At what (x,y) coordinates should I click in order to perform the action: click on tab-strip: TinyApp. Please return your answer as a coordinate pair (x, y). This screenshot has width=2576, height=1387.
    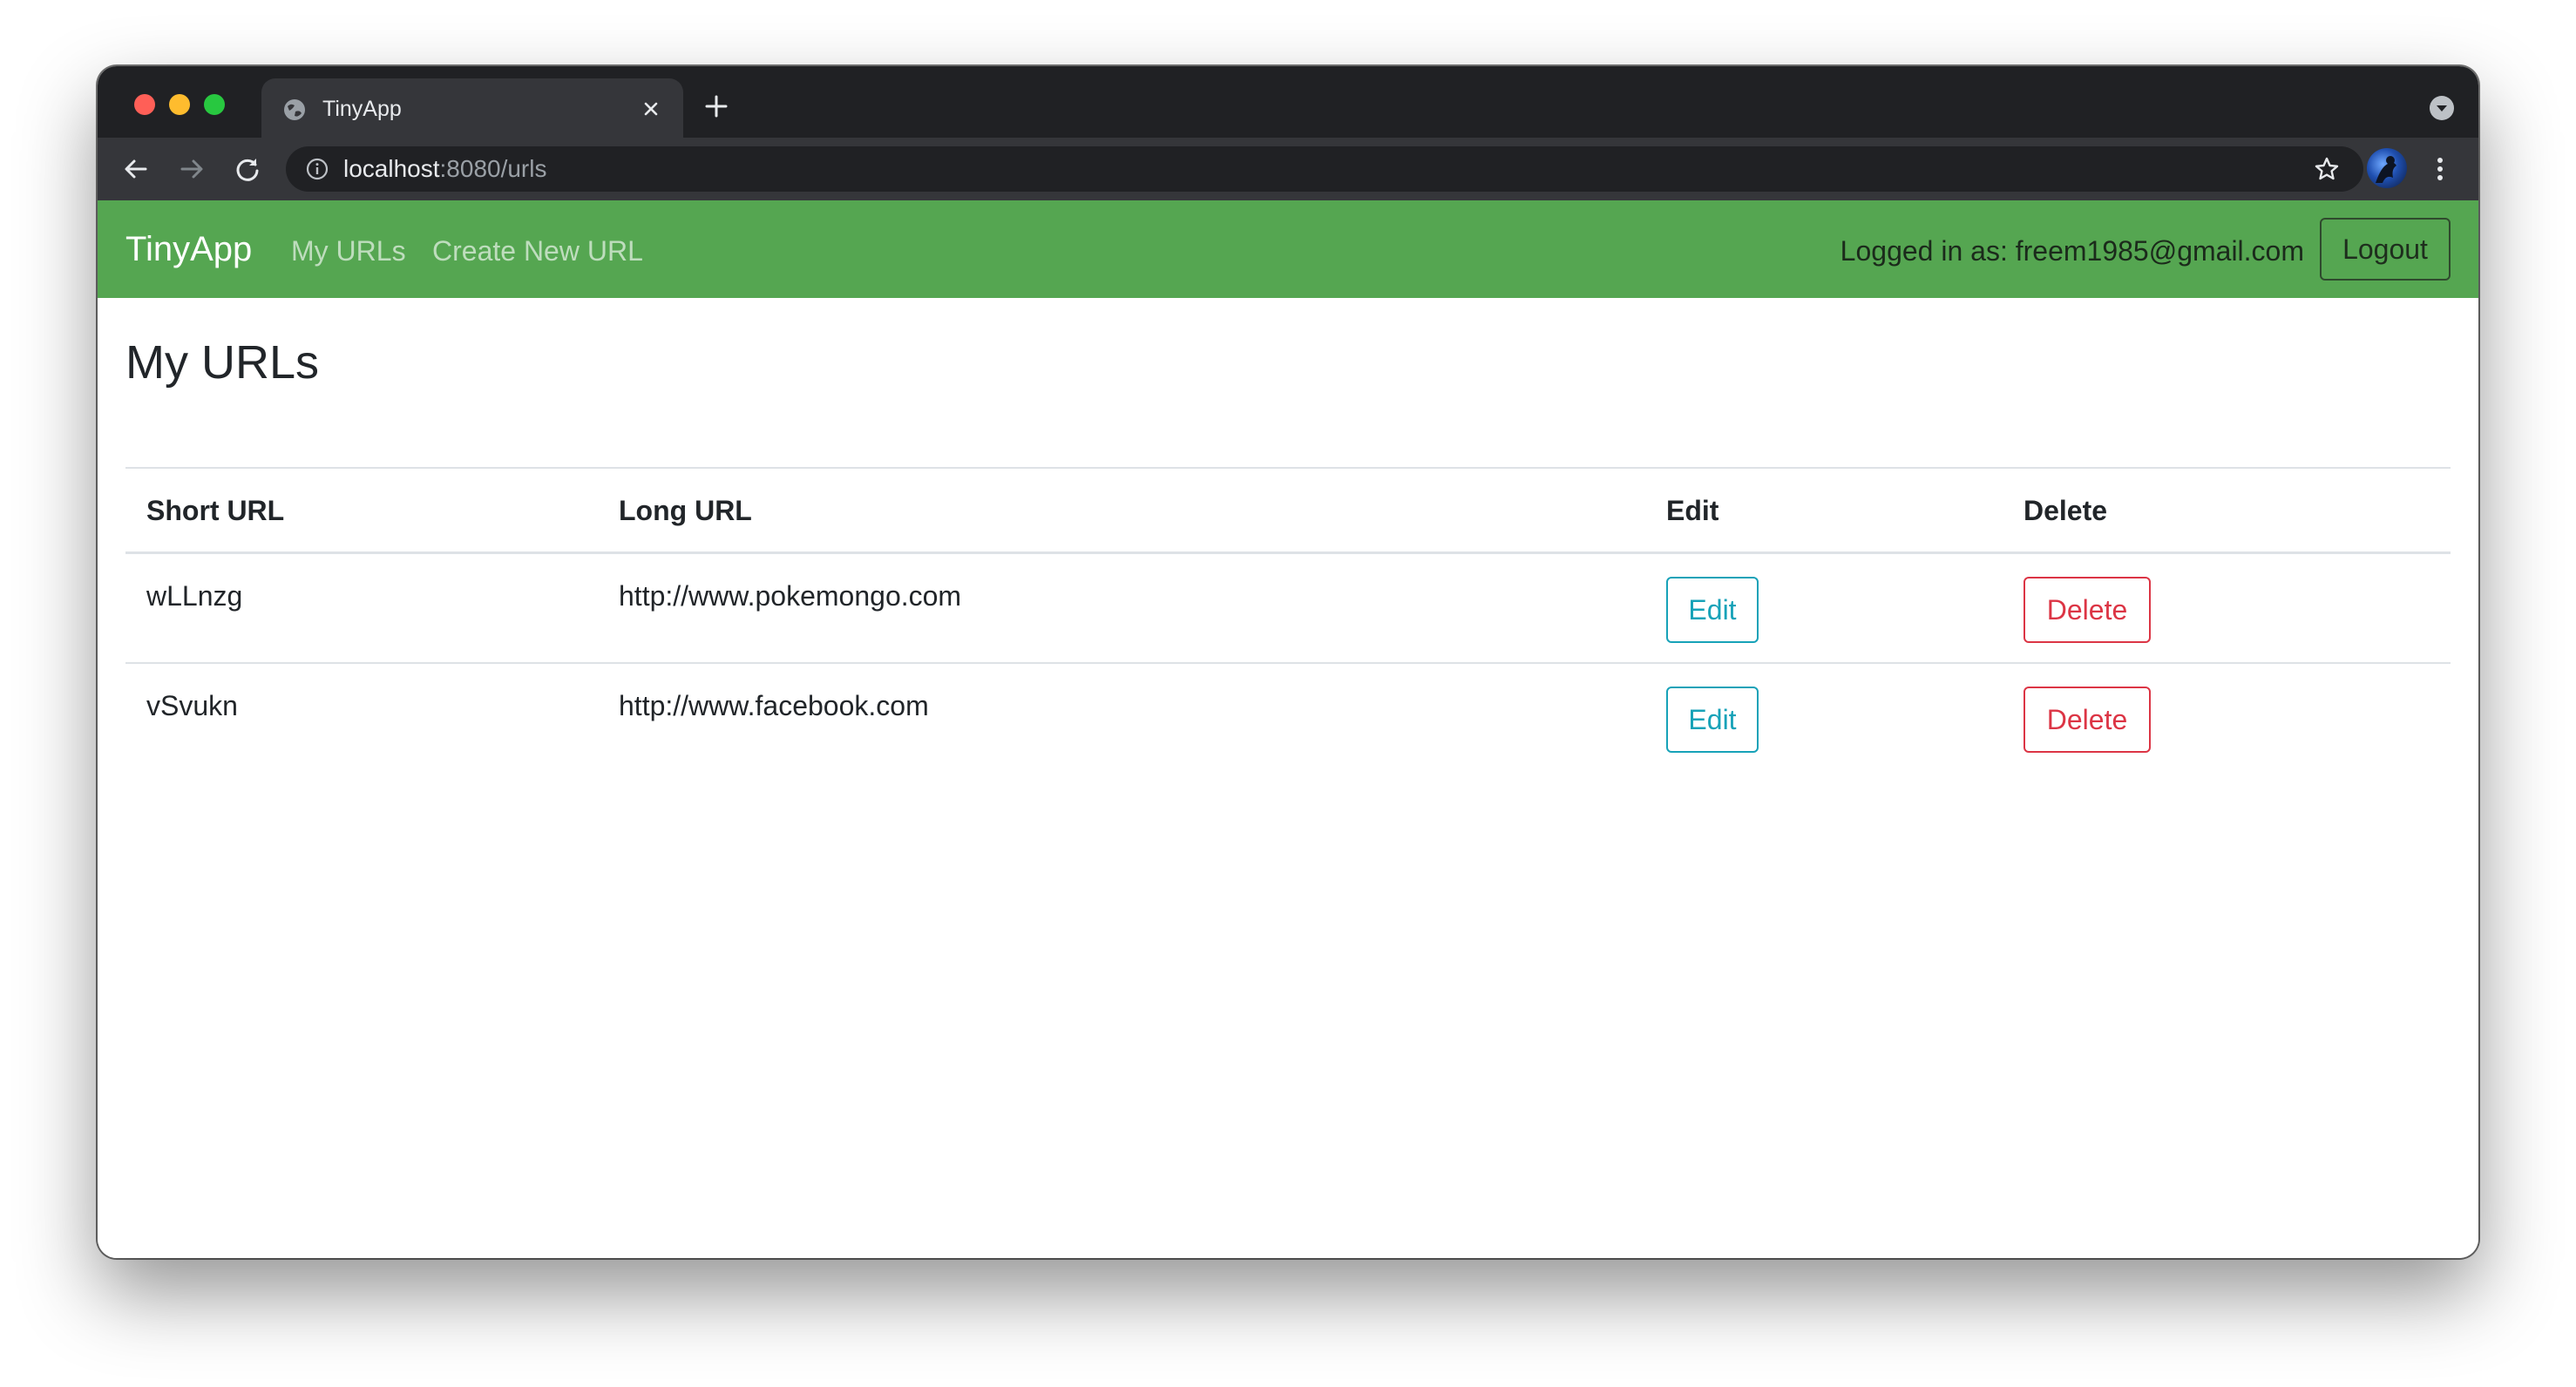
    Looking at the image, I should click on (1288, 102).